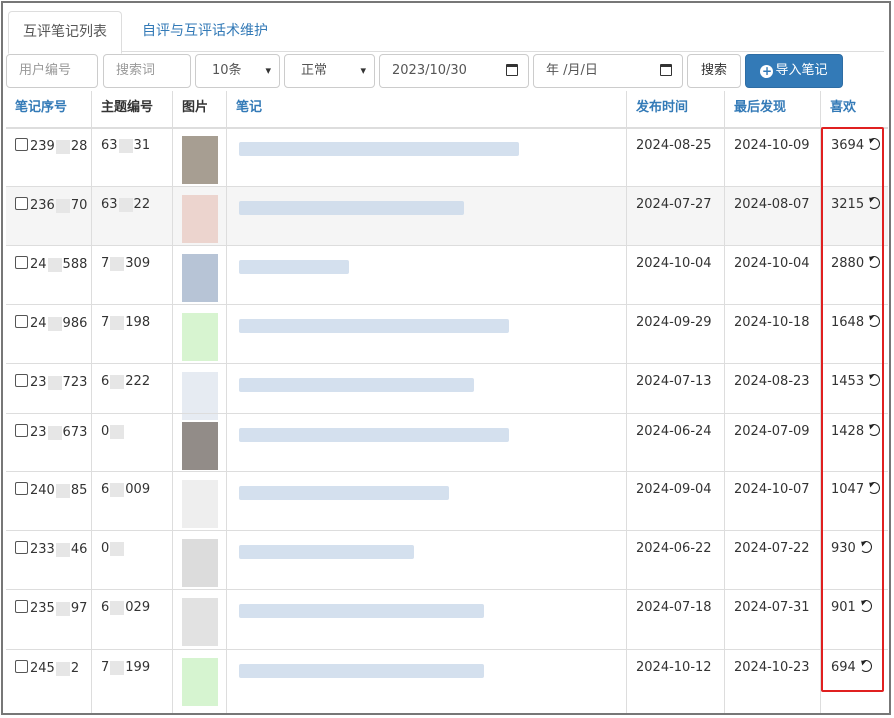 The height and width of the screenshot is (718, 894). I want to click on table-row: 245 2 7 199 2024-10-12 2024-10-23 694, so click(447, 679).